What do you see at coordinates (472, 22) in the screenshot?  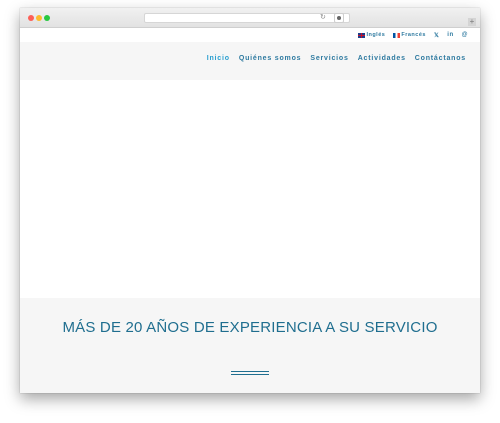 I see `plus-icon: +` at bounding box center [472, 22].